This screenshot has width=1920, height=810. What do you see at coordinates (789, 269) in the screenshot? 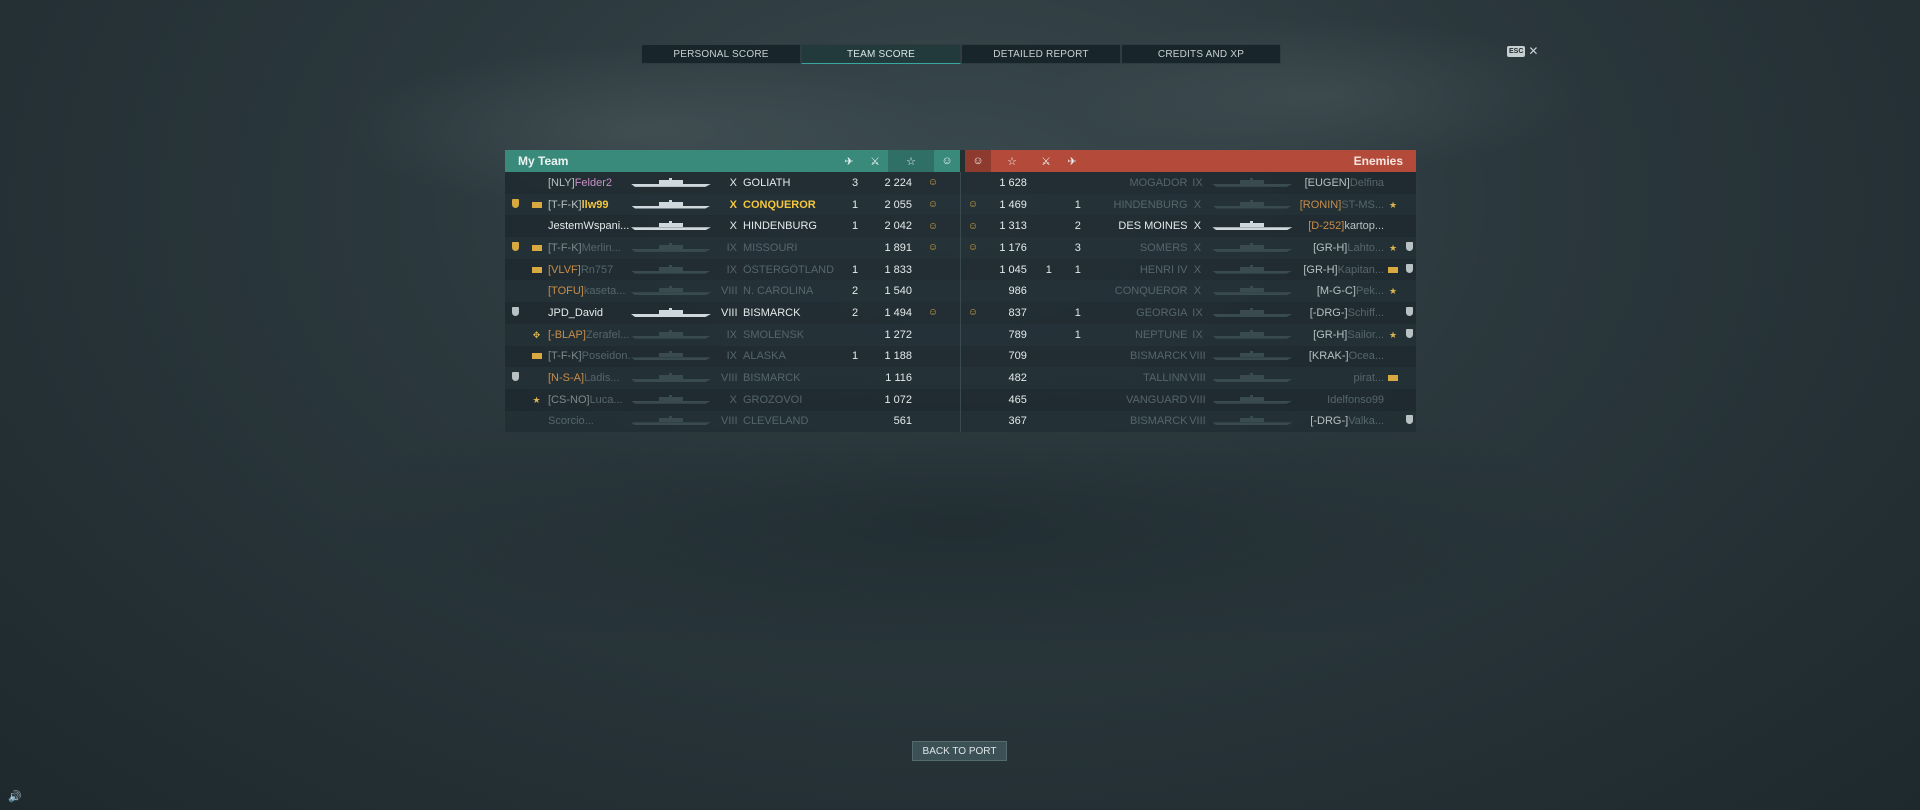
I see `ship-name: ÖSTERGÖTLAND` at bounding box center [789, 269].